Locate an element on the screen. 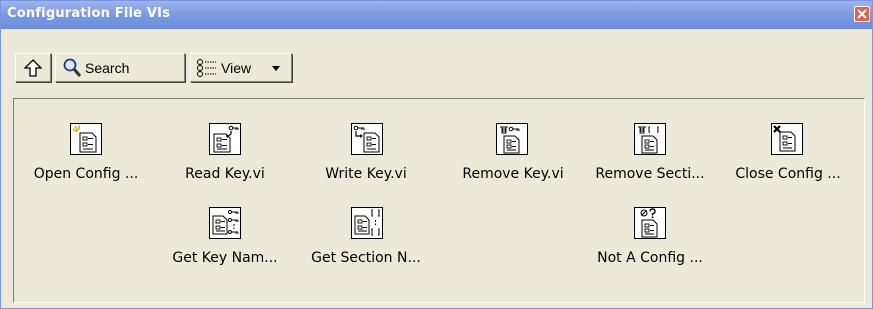 Image resolution: width=873 pixels, height=309 pixels. search-icon is located at coordinates (72, 67).